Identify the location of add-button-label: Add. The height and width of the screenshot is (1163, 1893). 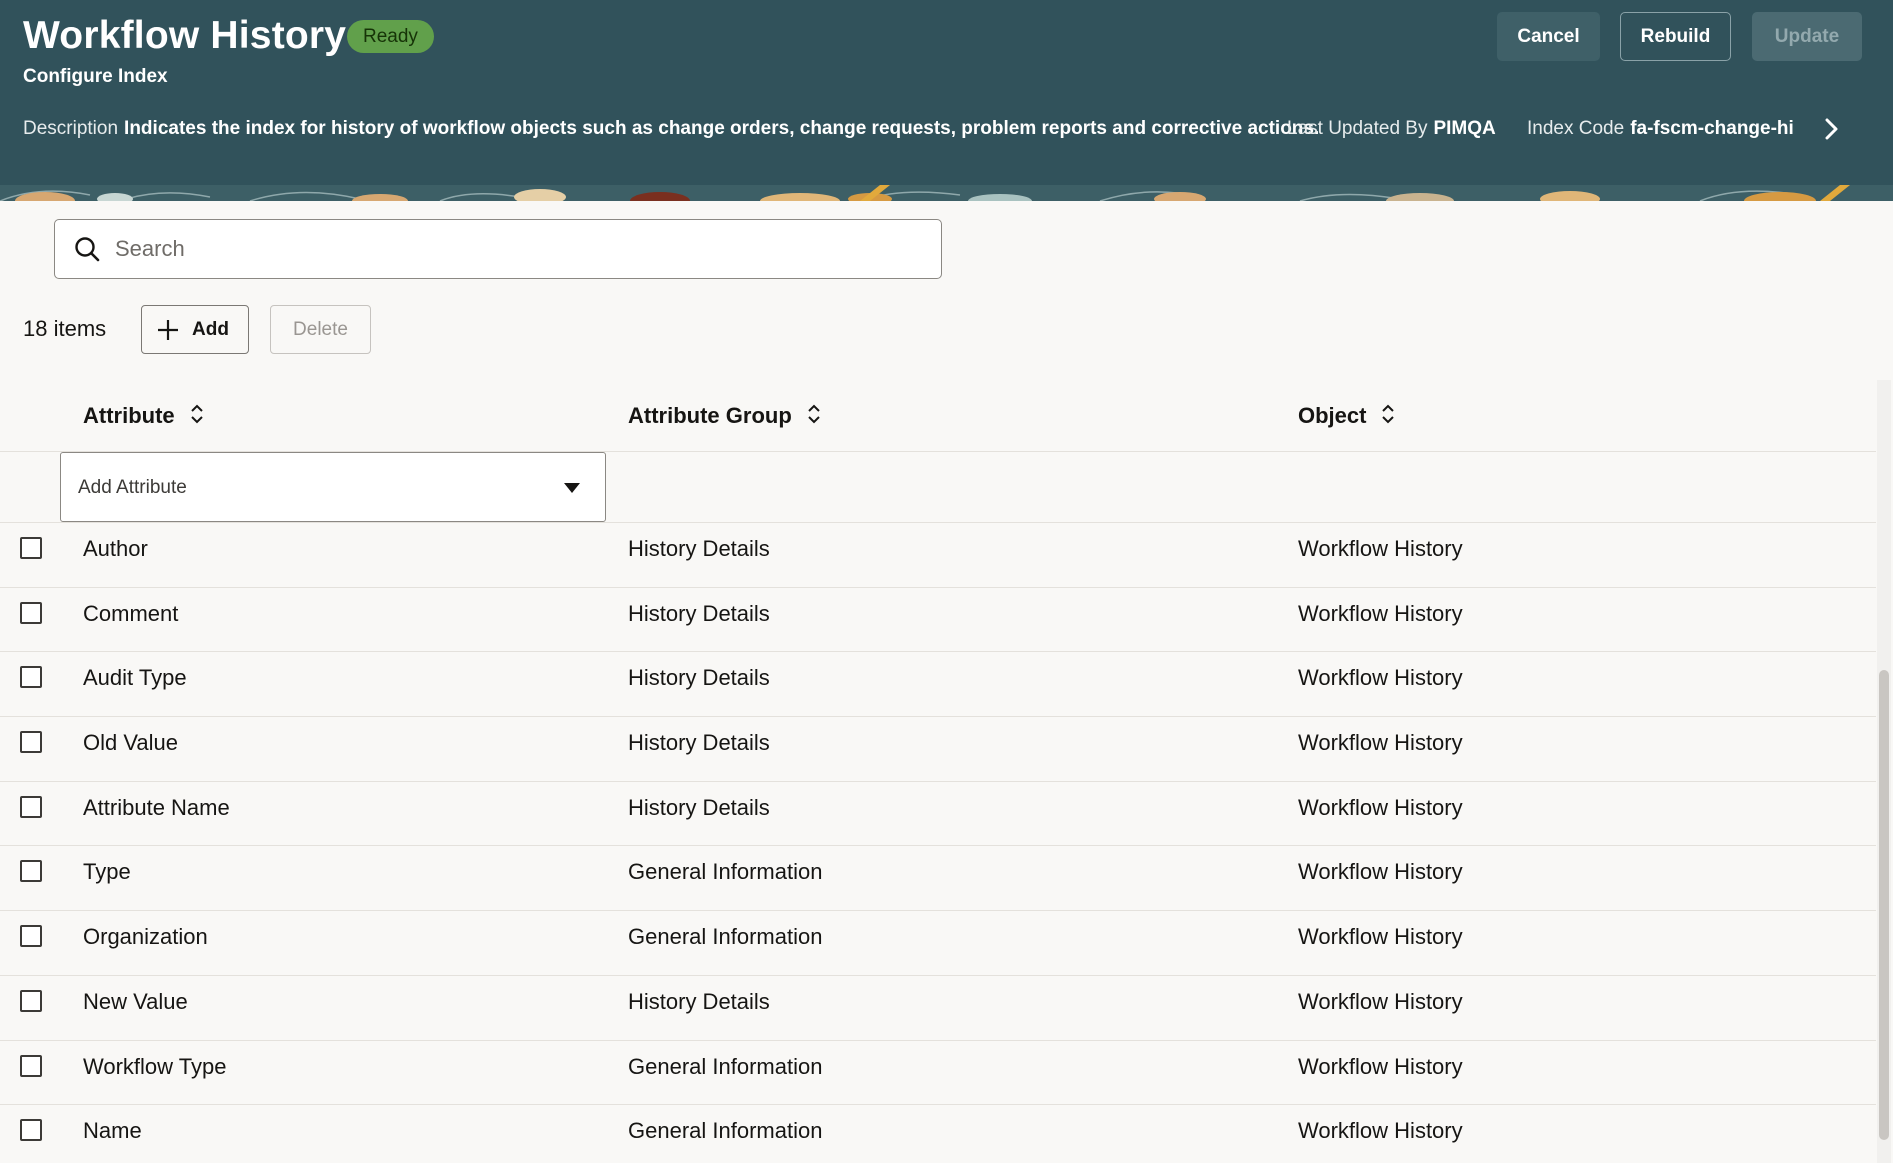
(210, 329).